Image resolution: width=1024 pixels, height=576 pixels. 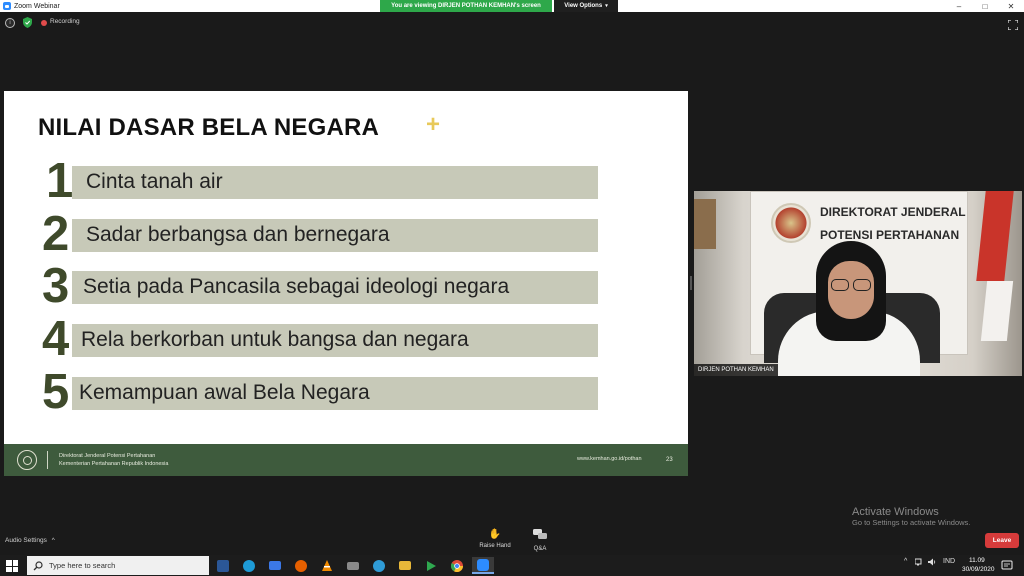 What do you see at coordinates (736, 370) in the screenshot?
I see `participant-name-tag: DIRJEN POTHAN KEMHAN` at bounding box center [736, 370].